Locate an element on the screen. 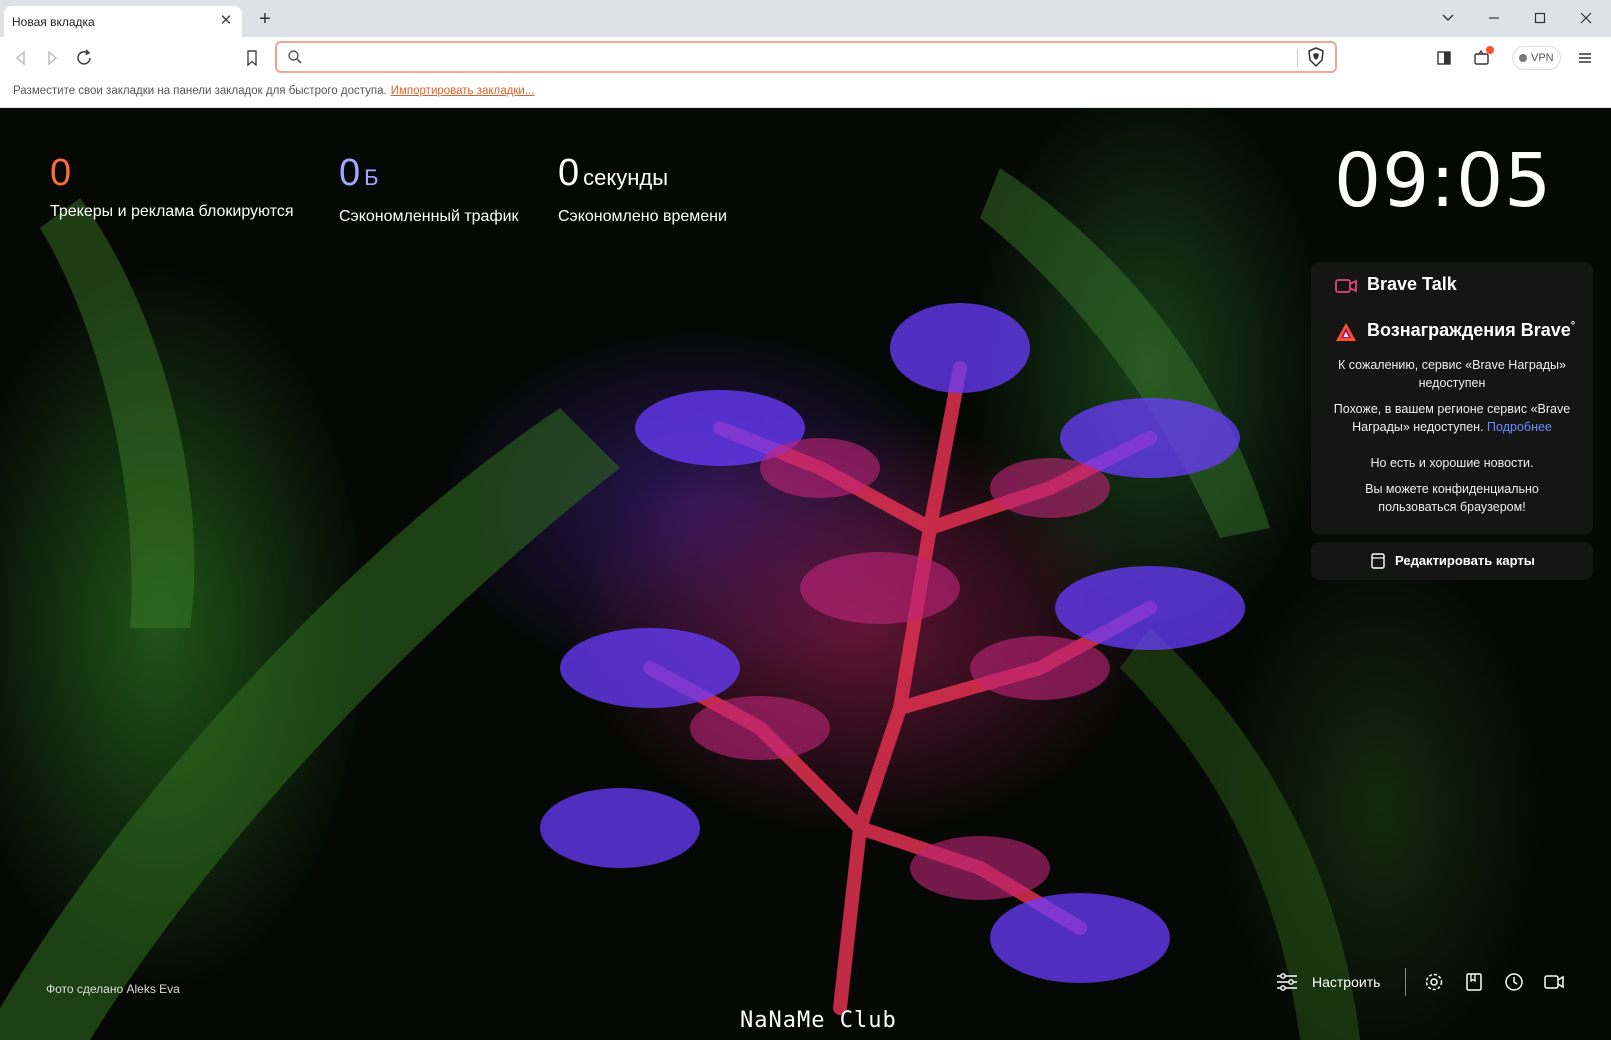 The height and width of the screenshot is (1040, 1611). rewards-title: Вознаграждения Brave° is located at coordinates (1471, 330).